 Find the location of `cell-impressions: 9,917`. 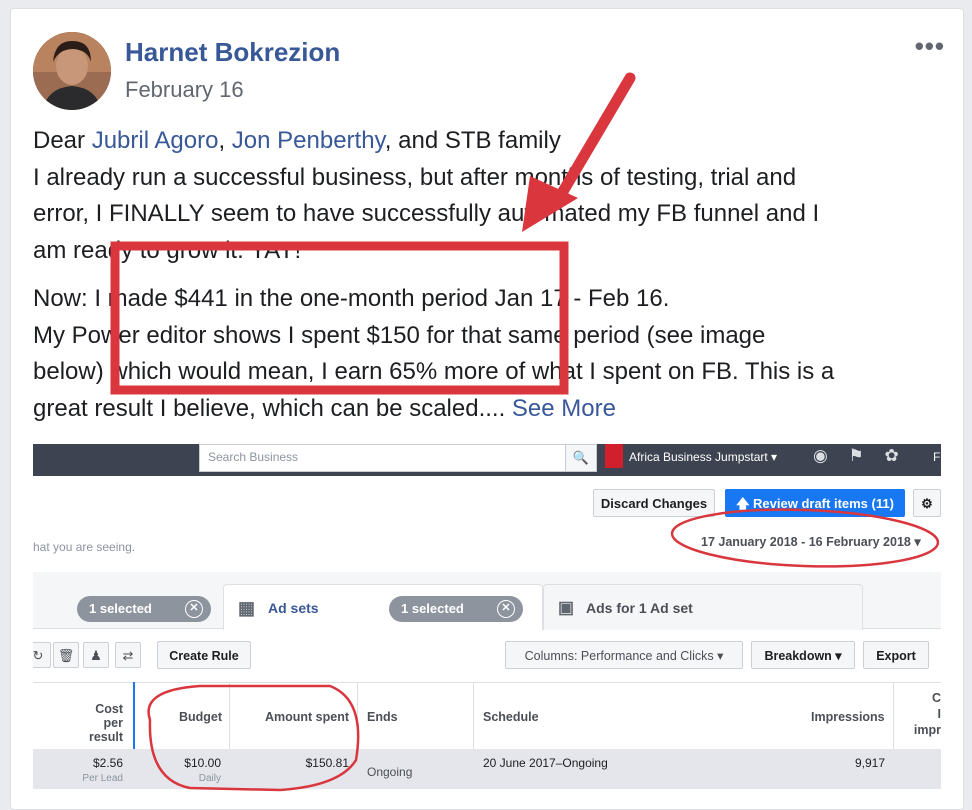

cell-impressions: 9,917 is located at coordinates (869, 763).